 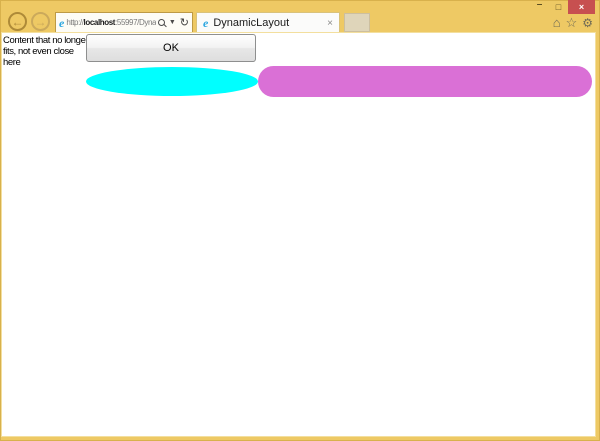 I want to click on close-button: ×, so click(x=581, y=7).